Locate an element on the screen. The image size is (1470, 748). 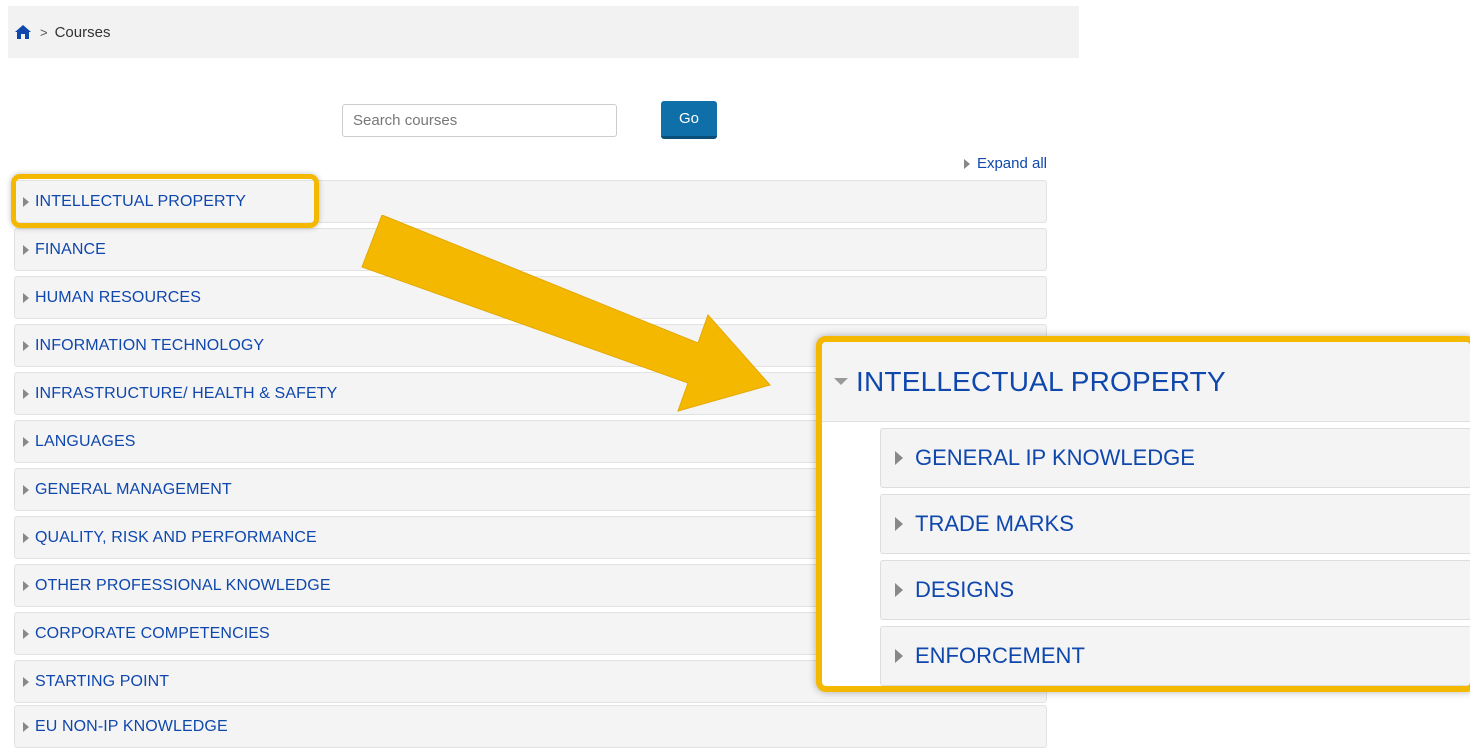
breadcrumb: > Courses is located at coordinates (543, 32).